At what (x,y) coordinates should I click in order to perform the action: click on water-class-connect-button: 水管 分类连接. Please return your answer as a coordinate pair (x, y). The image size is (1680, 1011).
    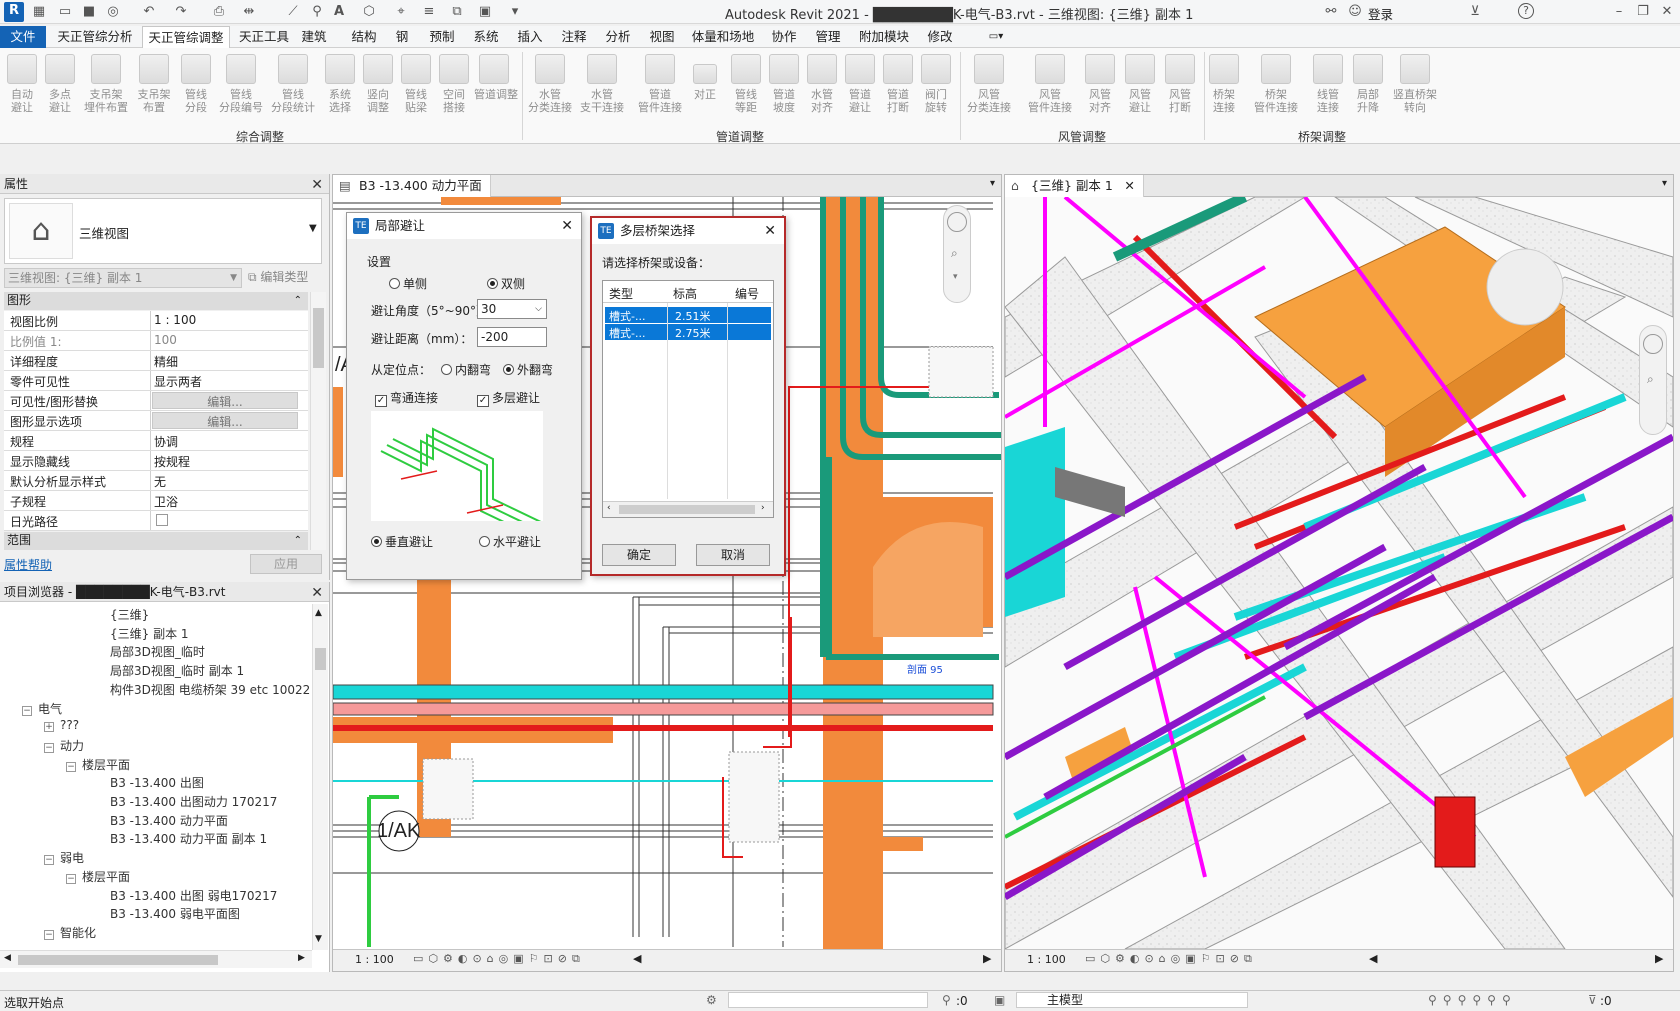
    Looking at the image, I should click on (550, 84).